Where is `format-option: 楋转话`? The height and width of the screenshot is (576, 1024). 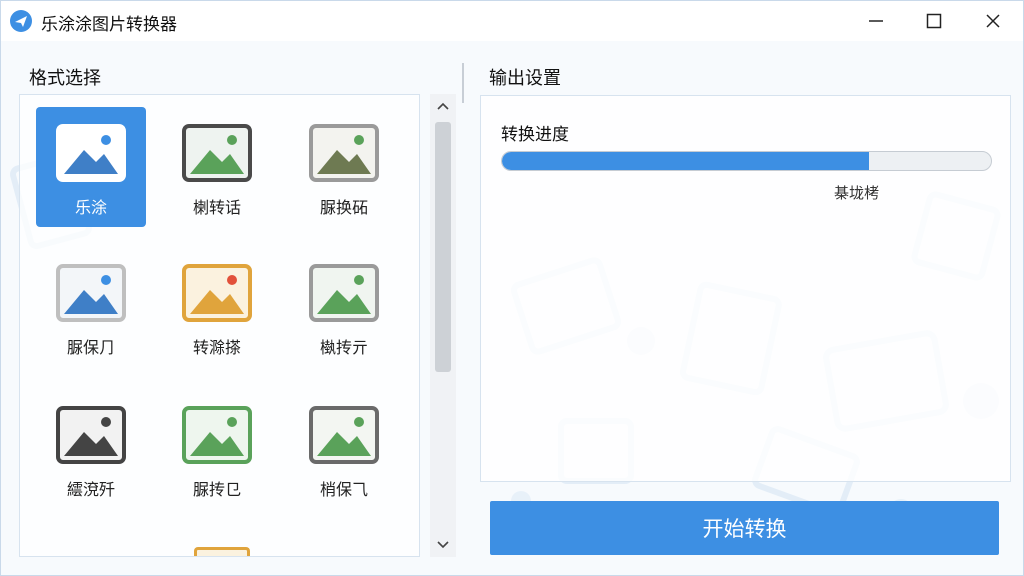 format-option: 楋转话 is located at coordinates (217, 167).